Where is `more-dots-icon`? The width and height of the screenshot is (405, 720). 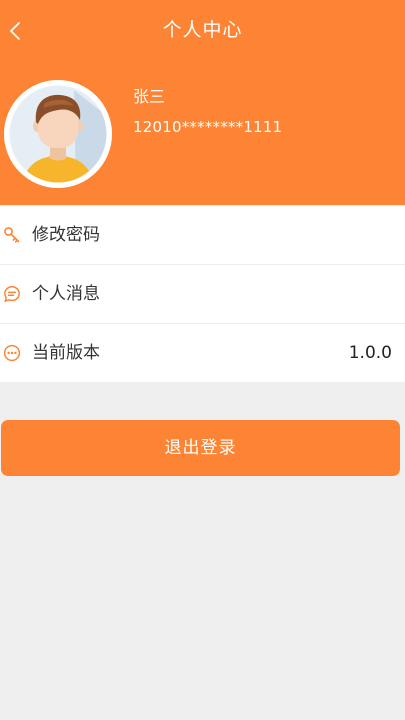 more-dots-icon is located at coordinates (12, 353).